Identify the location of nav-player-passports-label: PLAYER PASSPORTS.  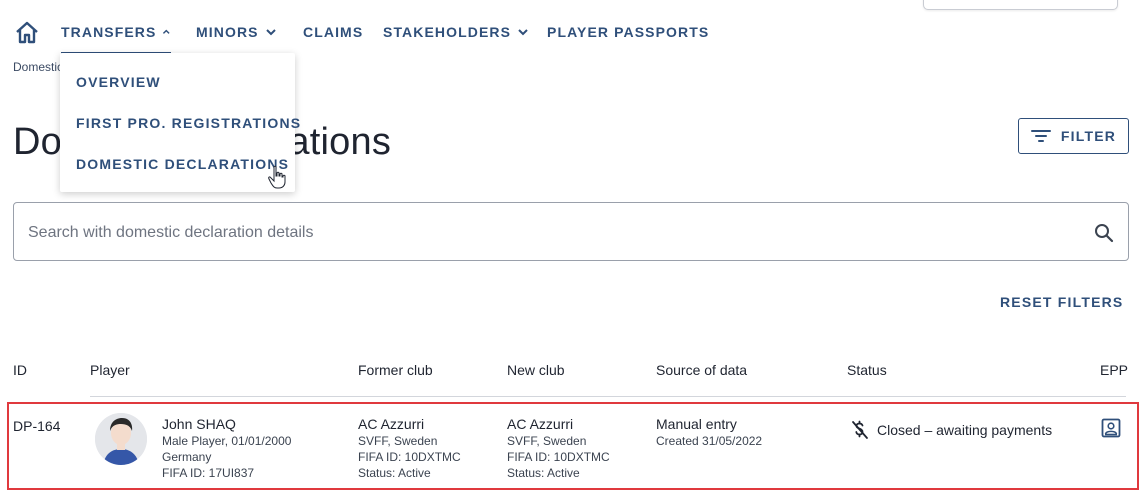
(628, 32).